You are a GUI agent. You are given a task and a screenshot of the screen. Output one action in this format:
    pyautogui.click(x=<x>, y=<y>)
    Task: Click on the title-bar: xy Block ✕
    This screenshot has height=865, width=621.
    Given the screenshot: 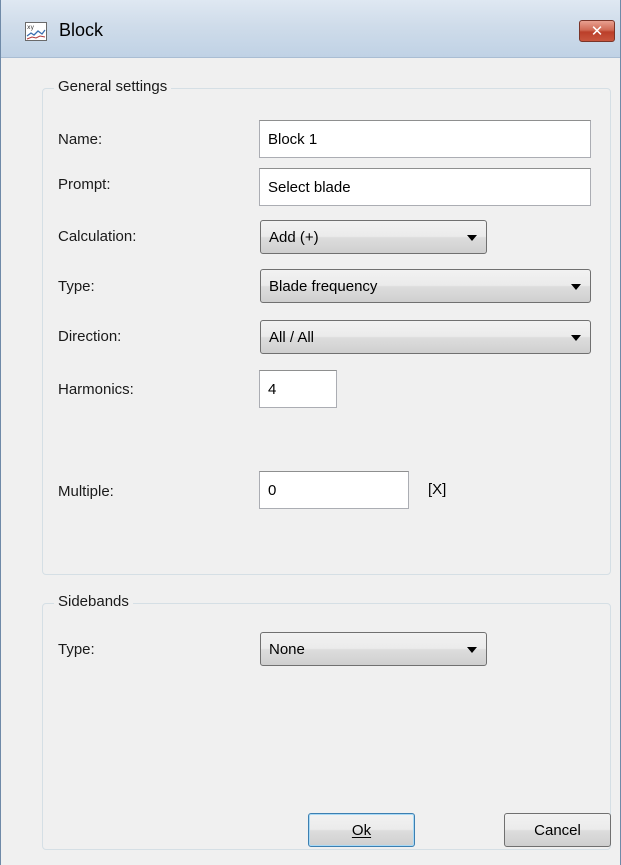 What is the action you would take?
    pyautogui.click(x=310, y=29)
    